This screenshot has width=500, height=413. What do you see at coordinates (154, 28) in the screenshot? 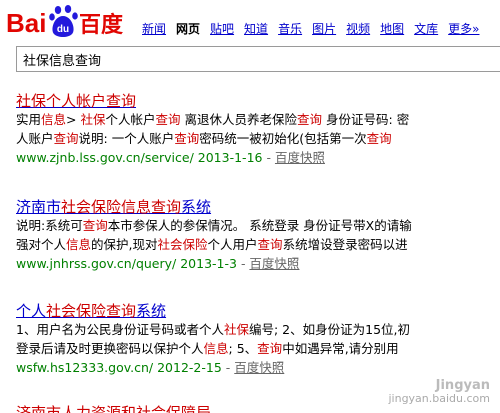
I see `nav-item-news: 新闻` at bounding box center [154, 28].